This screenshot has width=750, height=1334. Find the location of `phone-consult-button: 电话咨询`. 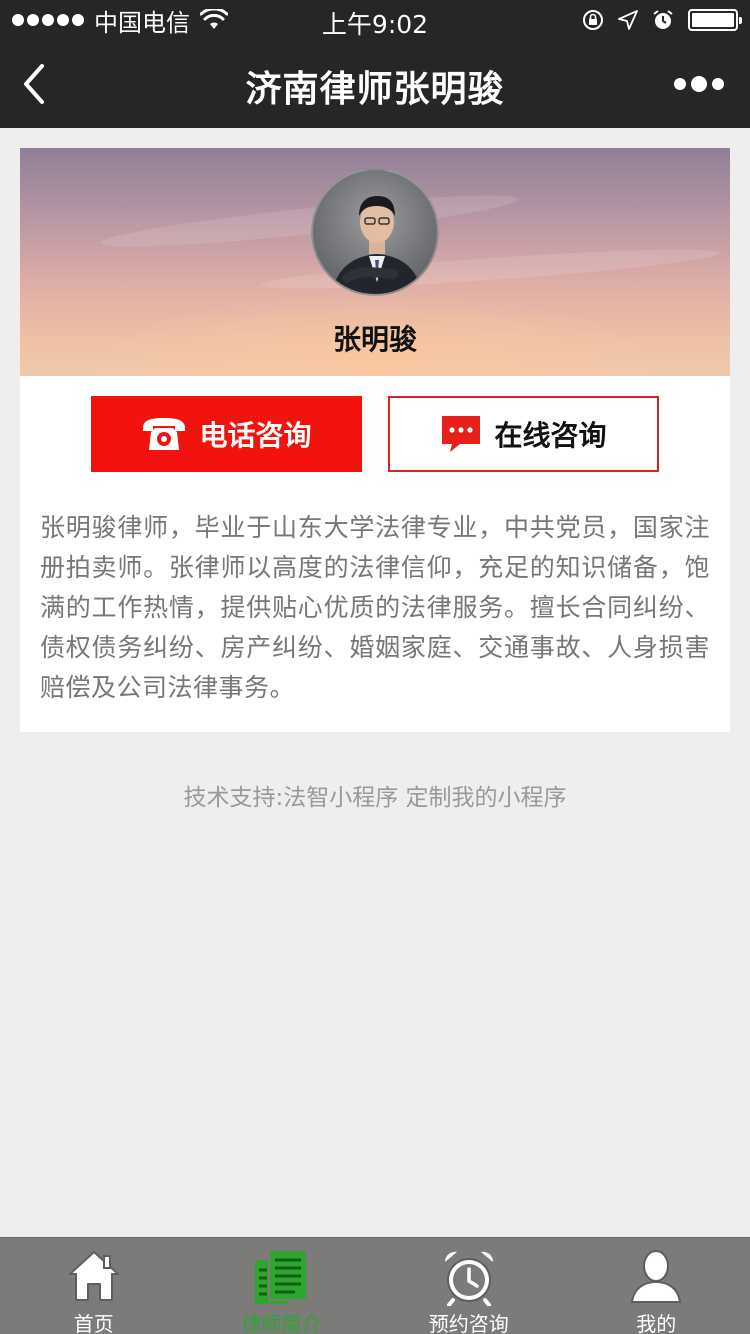

phone-consult-button: 电话咨询 is located at coordinates (226, 434).